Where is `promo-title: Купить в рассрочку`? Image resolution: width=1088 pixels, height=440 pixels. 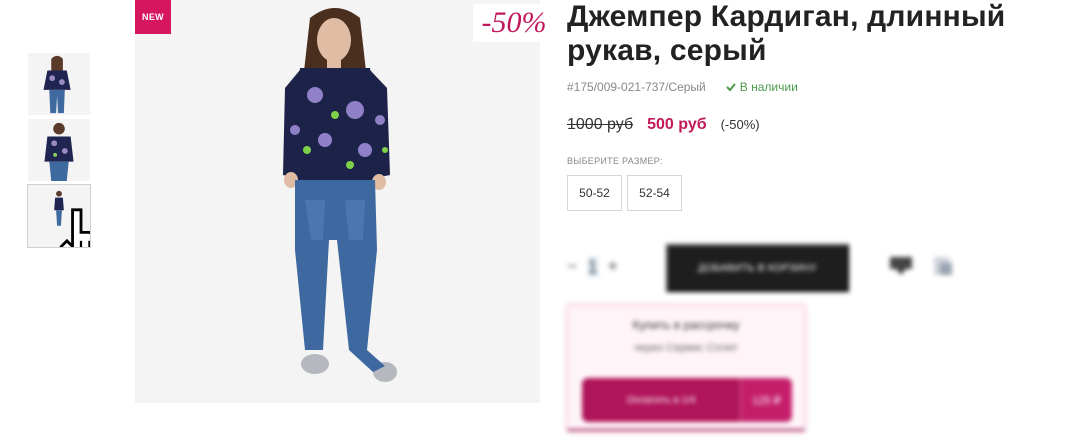 promo-title: Купить в рассрочку is located at coordinates (686, 325).